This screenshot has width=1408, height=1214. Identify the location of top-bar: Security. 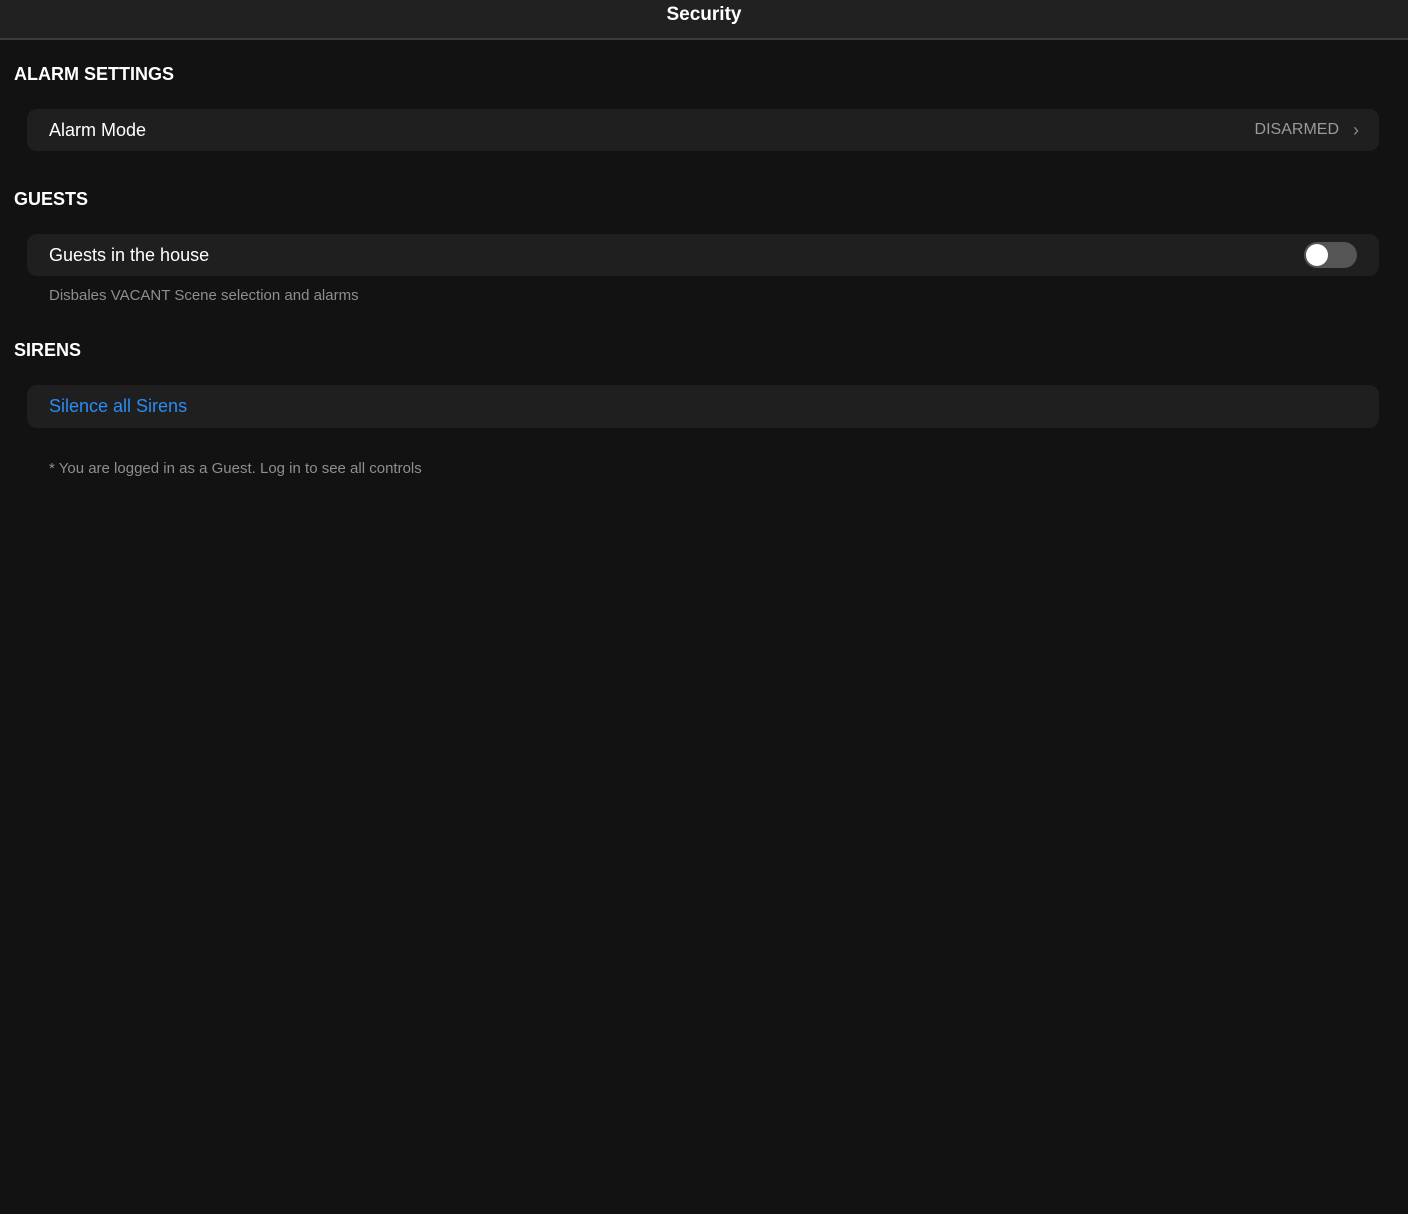
(704, 20).